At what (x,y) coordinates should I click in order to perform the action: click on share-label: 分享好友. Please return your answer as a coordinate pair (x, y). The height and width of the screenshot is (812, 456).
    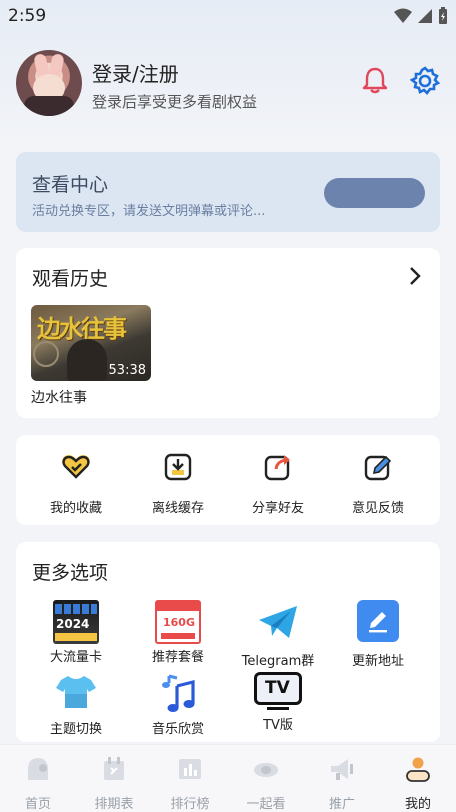
    Looking at the image, I should click on (277, 508).